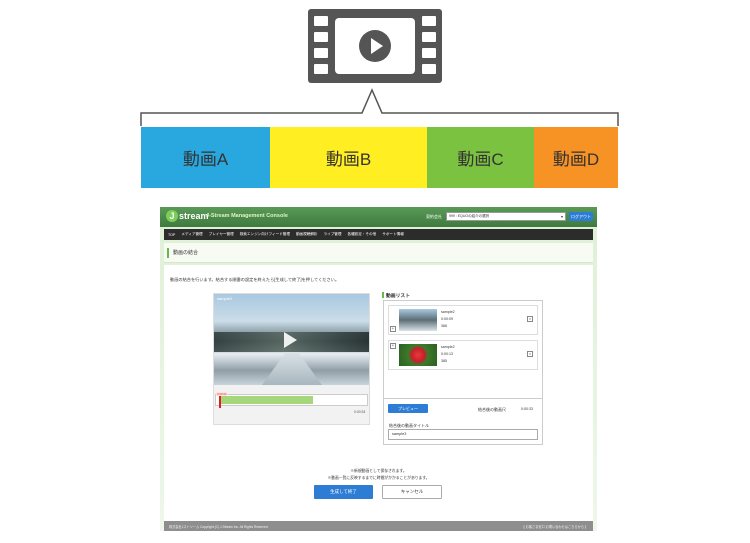 Image resolution: width=750 pixels, height=543 pixels. What do you see at coordinates (463, 320) in the screenshot?
I see `list-item: + sample2 0:00:09 366 ×` at bounding box center [463, 320].